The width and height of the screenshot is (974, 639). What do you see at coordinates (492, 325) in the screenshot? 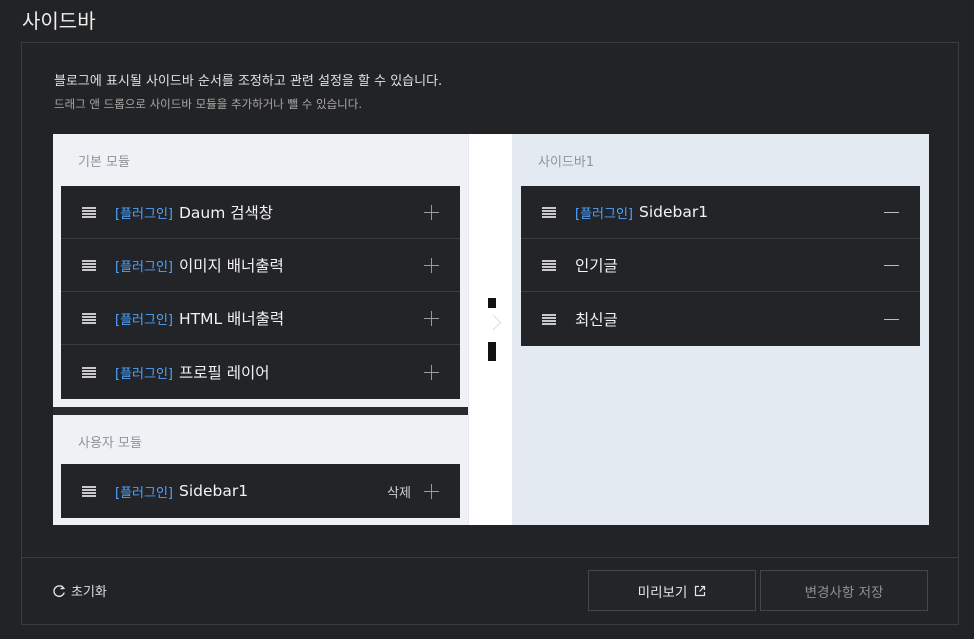
I see `chevron-right-icon` at bounding box center [492, 325].